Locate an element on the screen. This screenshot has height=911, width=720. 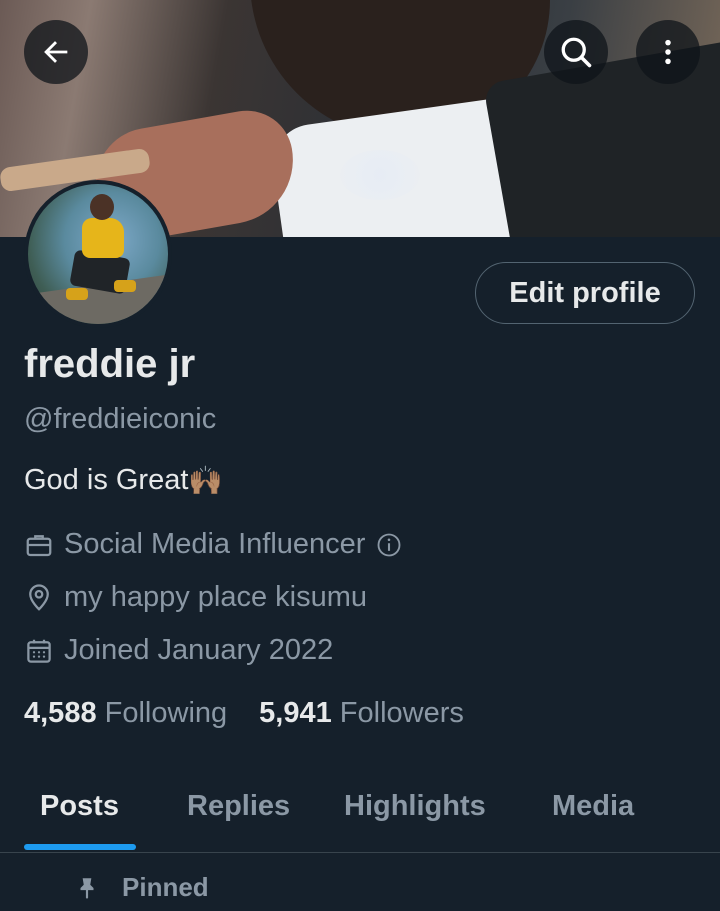
arrow-left-icon is located at coordinates (56, 52).